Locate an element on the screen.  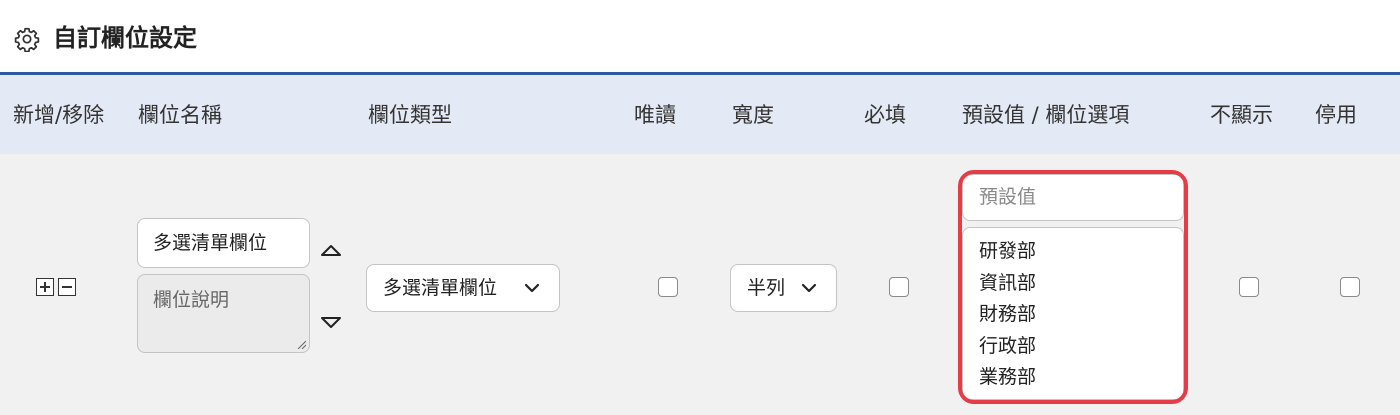
field-description-textarea: 欄位說明 is located at coordinates (223, 313).